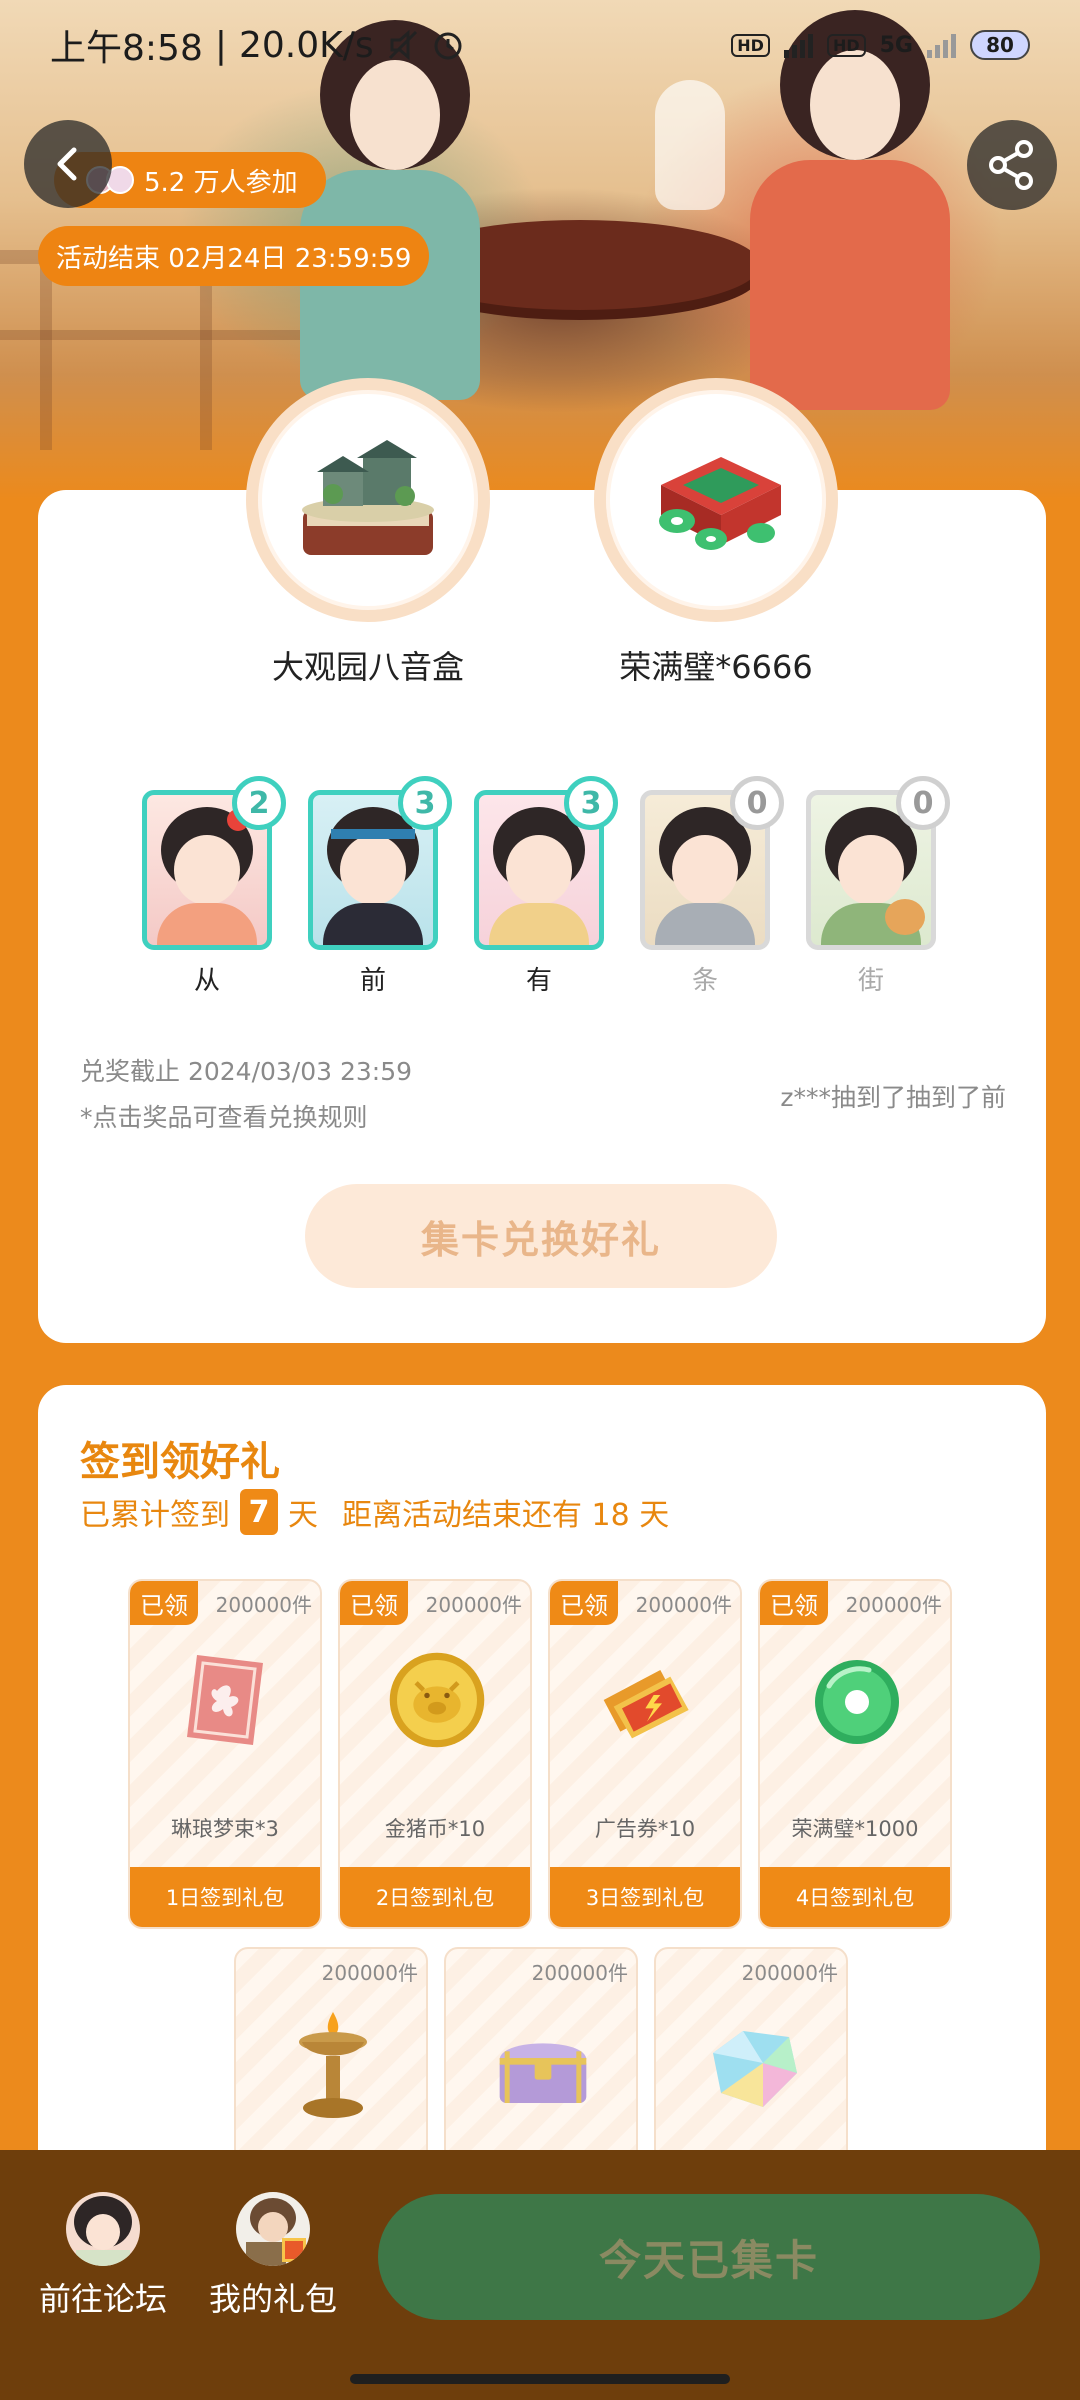  I want to click on gift-name: 金猪币*10, so click(435, 1829).